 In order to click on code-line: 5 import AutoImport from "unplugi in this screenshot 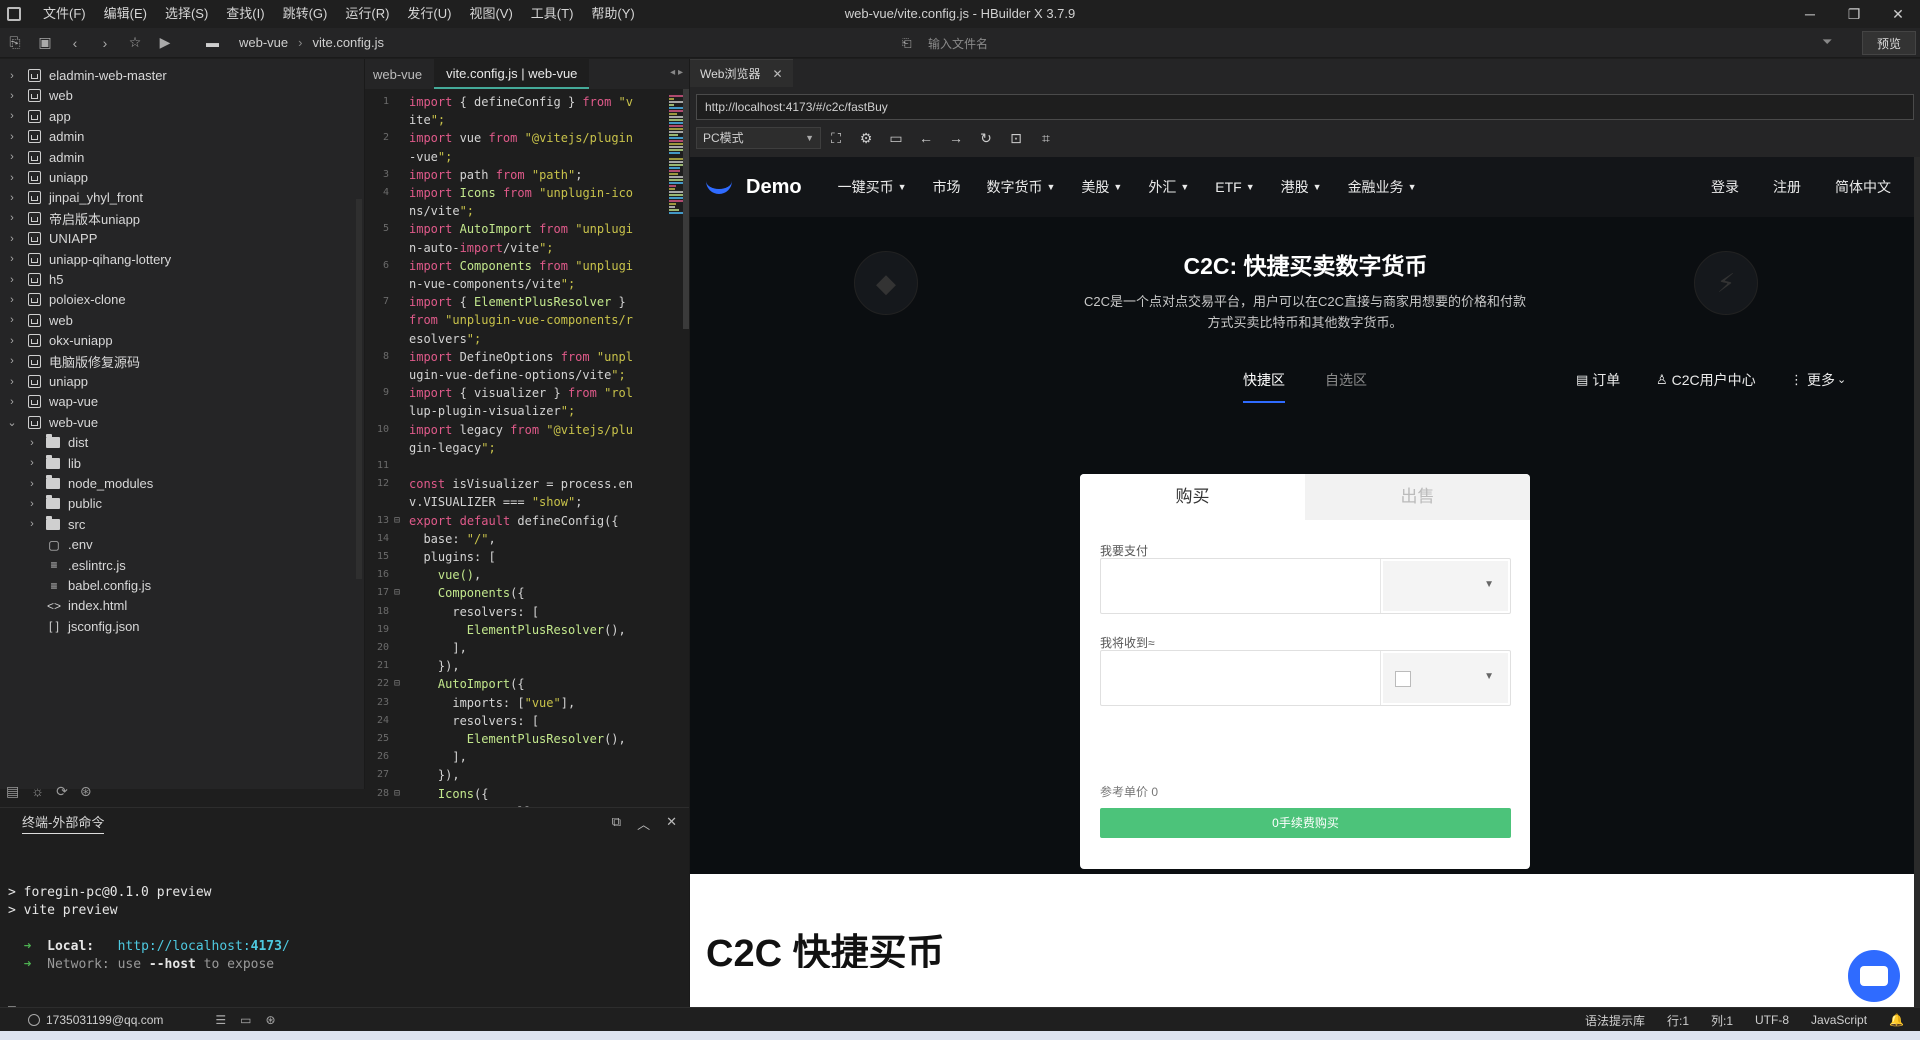, I will do `click(515, 229)`.